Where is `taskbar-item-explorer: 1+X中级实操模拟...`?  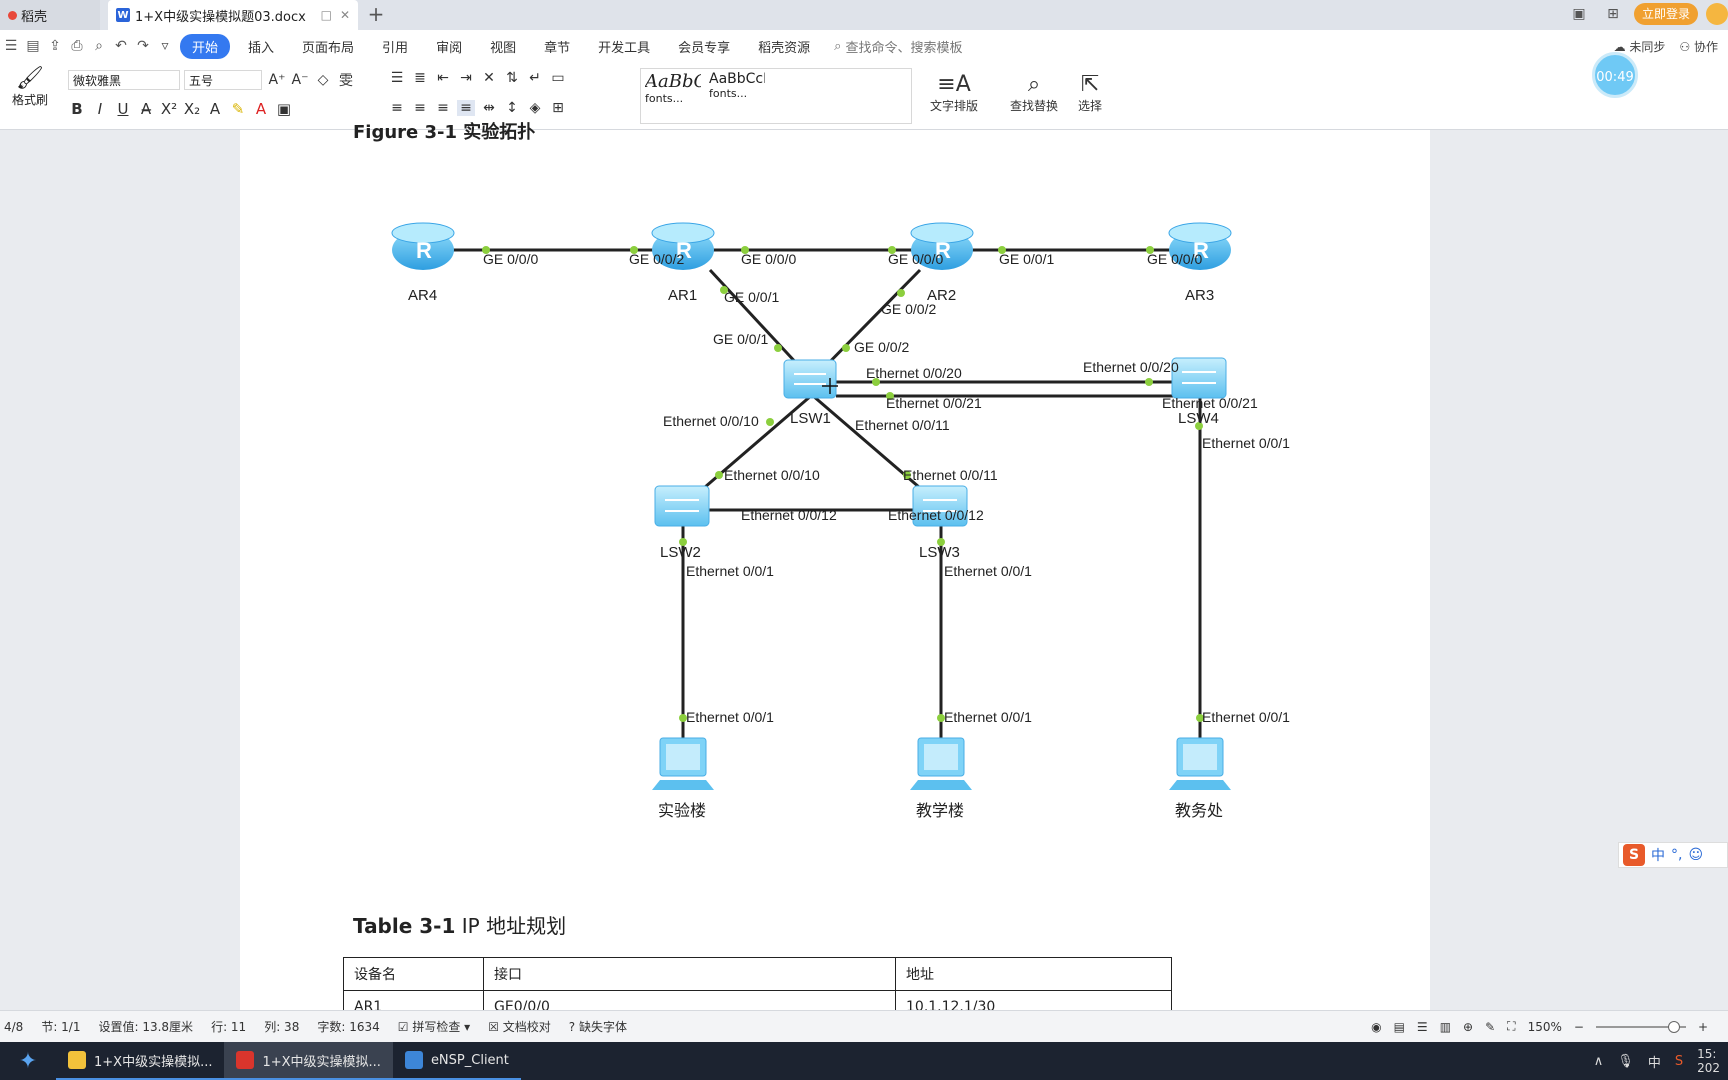 taskbar-item-explorer: 1+X中级实操模拟... is located at coordinates (140, 1061).